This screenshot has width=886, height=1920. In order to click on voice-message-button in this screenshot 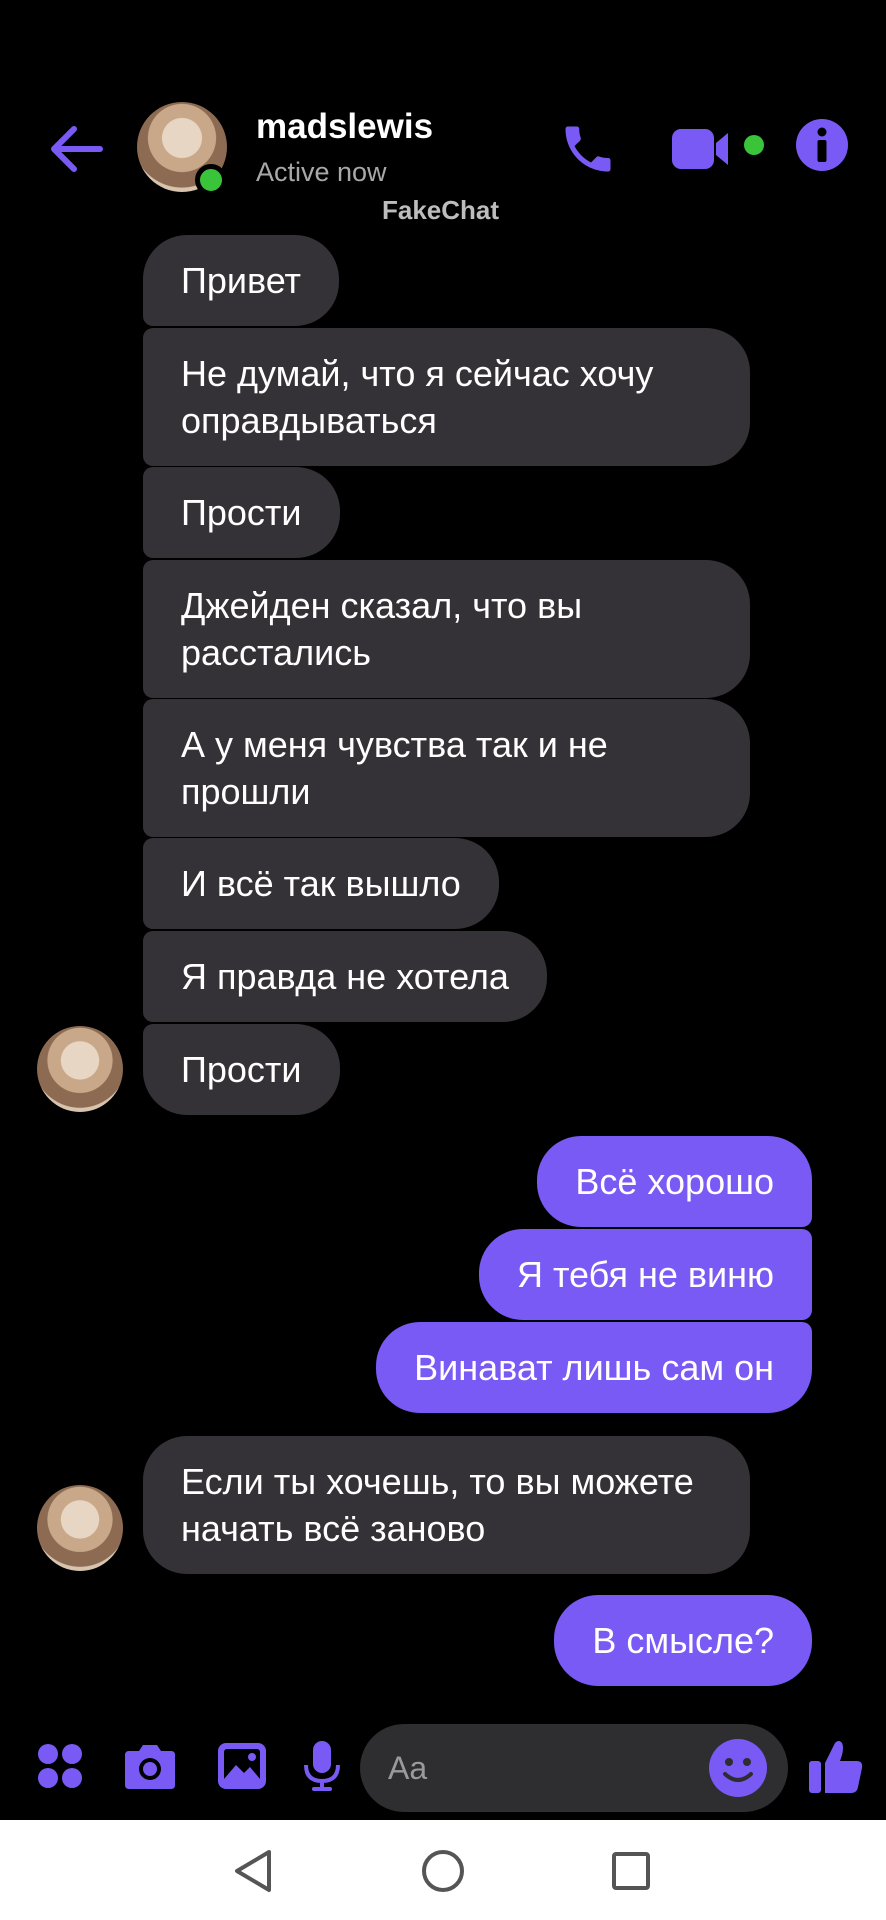, I will do `click(322, 1766)`.